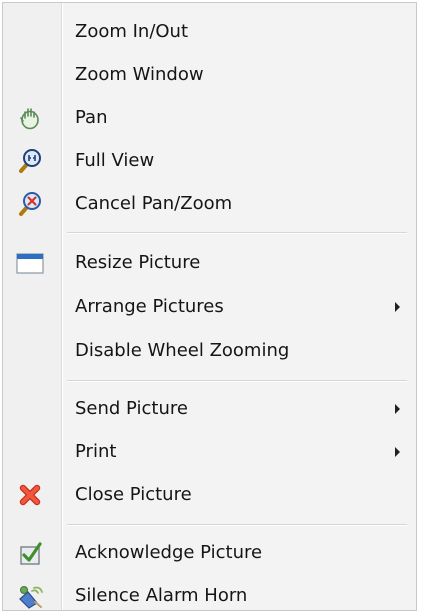  What do you see at coordinates (30, 553) in the screenshot?
I see `acknowledge-check-icon` at bounding box center [30, 553].